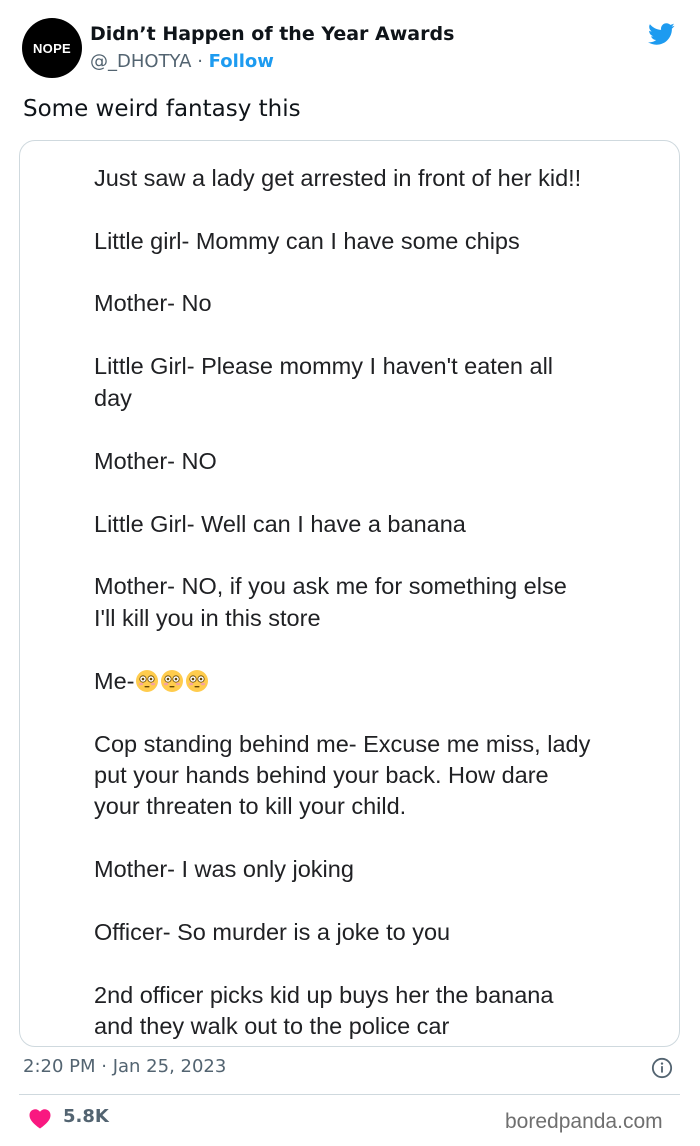  I want to click on note-line: and they walk out to the police car, so click(272, 1026).